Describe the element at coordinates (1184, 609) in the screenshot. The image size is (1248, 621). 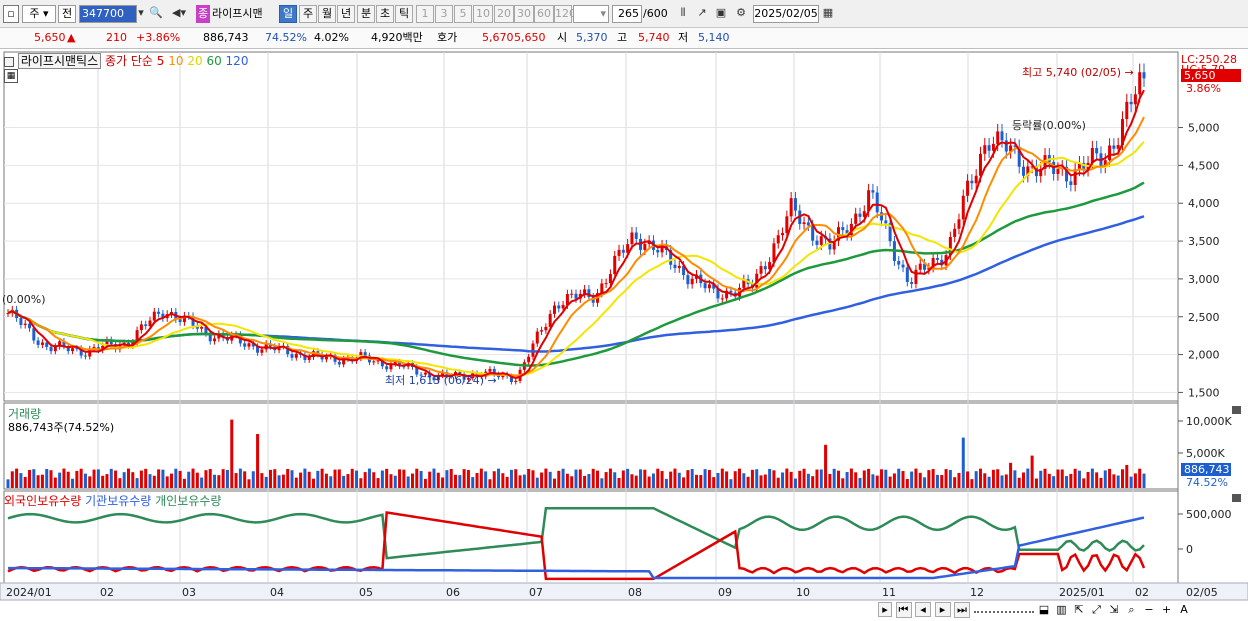
I see `font-icon: A` at that location.